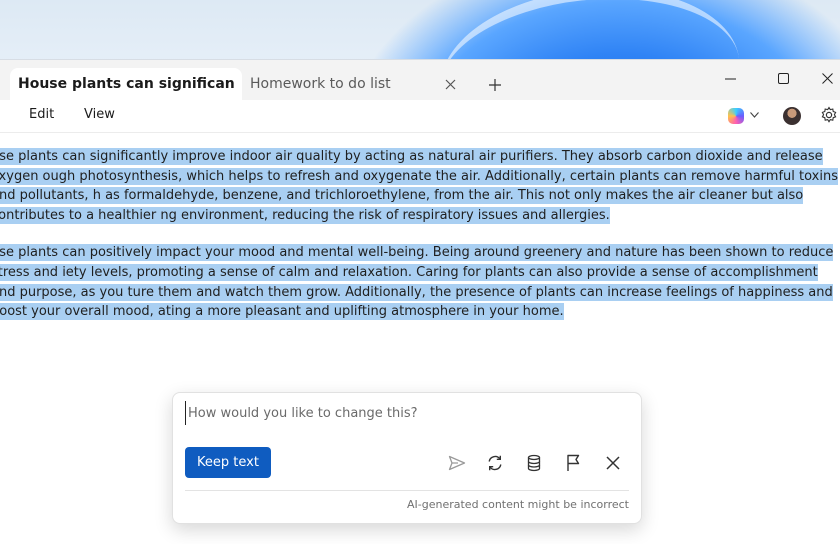  I want to click on copilot-icon, so click(736, 116).